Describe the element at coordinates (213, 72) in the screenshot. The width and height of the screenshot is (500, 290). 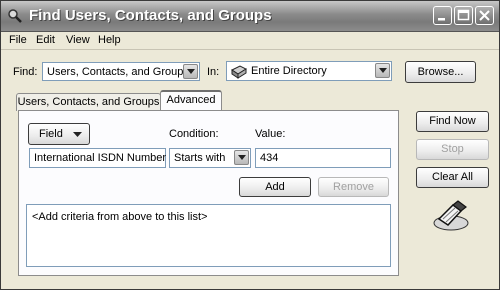
I see `in-label: In:` at that location.